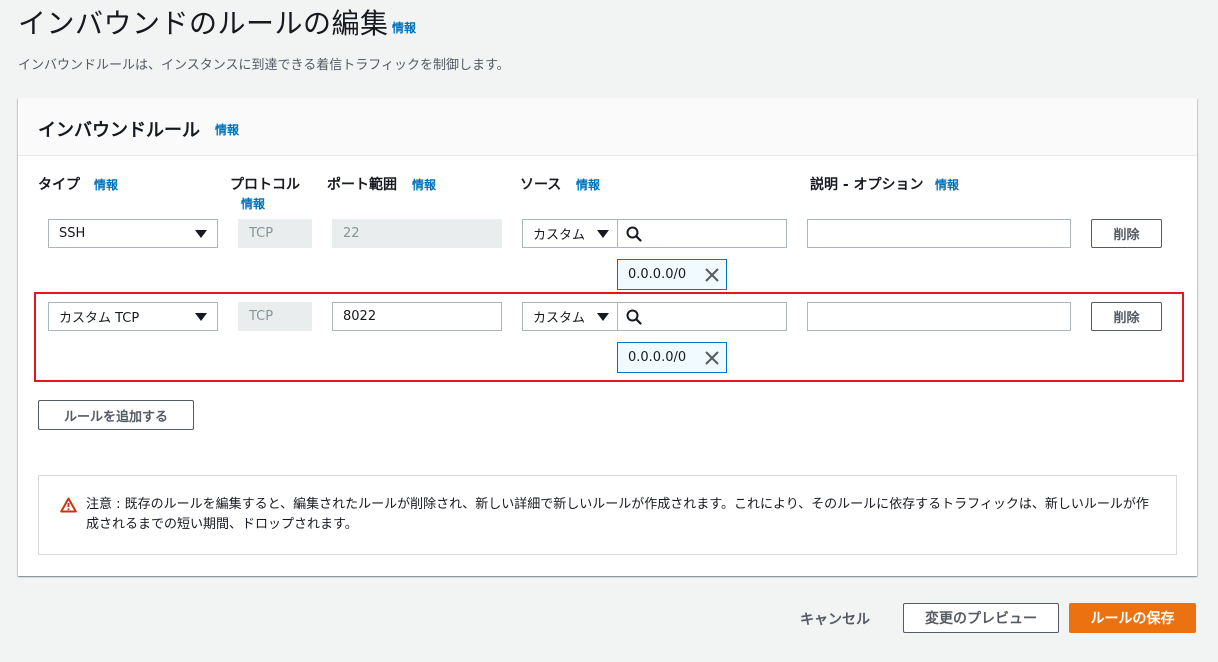 The image size is (1218, 662). Describe the element at coordinates (1126, 233) in the screenshot. I see `rule-1-delete-button: 削除` at that location.